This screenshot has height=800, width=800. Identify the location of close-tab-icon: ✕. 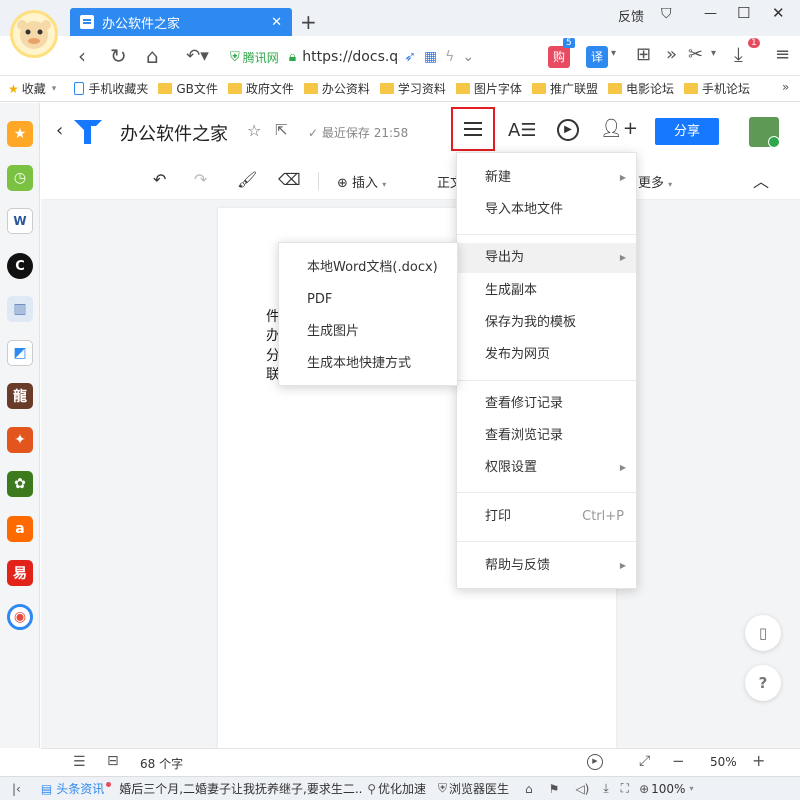
(276, 22).